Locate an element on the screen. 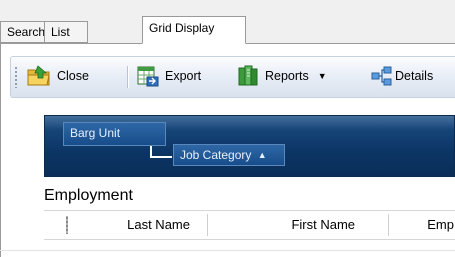 The image size is (455, 257). reports-icon is located at coordinates (248, 76).